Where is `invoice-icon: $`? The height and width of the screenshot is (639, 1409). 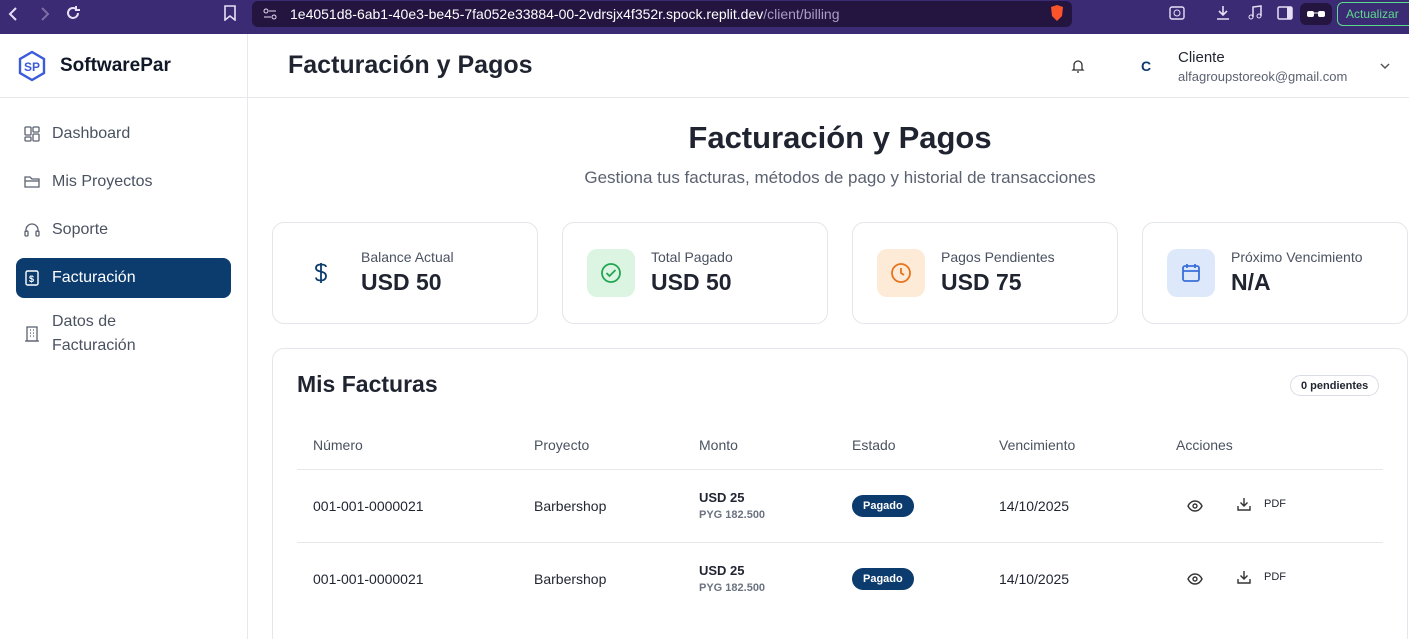 invoice-icon: $ is located at coordinates (32, 278).